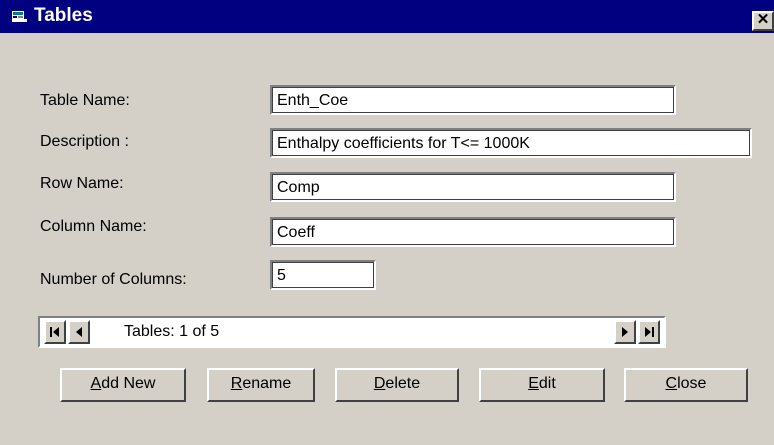 This screenshot has height=445, width=774. What do you see at coordinates (379, 383) in the screenshot?
I see `delete-accel: D` at bounding box center [379, 383].